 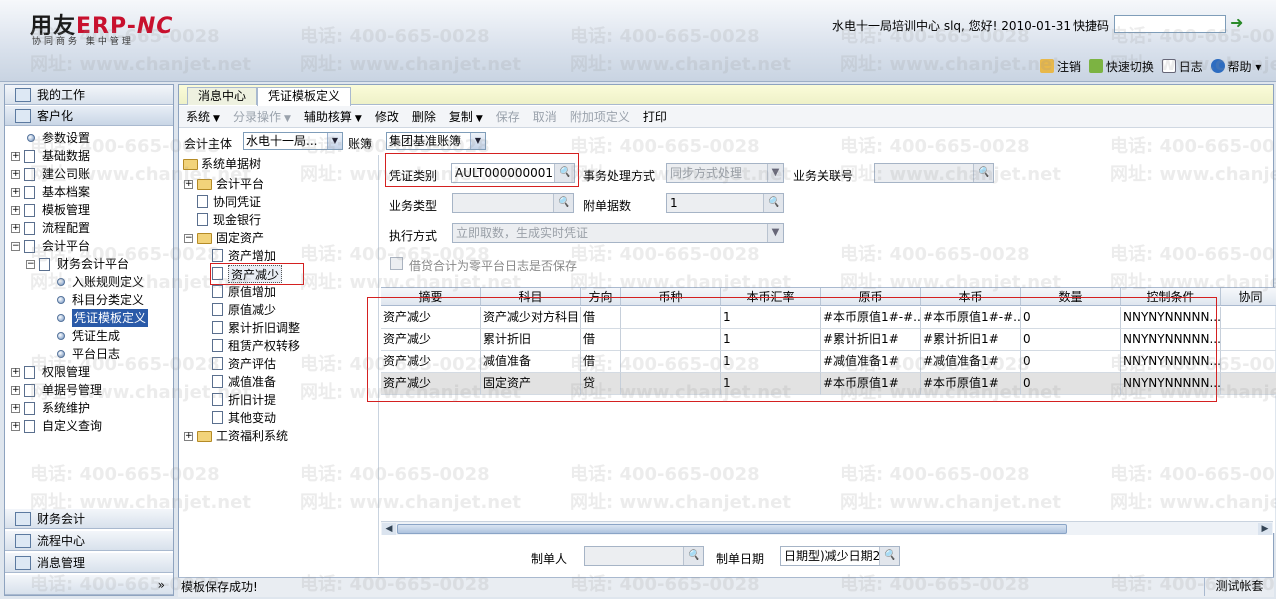 What do you see at coordinates (466, 118) in the screenshot?
I see `menu-item: 复制 ▼` at bounding box center [466, 118].